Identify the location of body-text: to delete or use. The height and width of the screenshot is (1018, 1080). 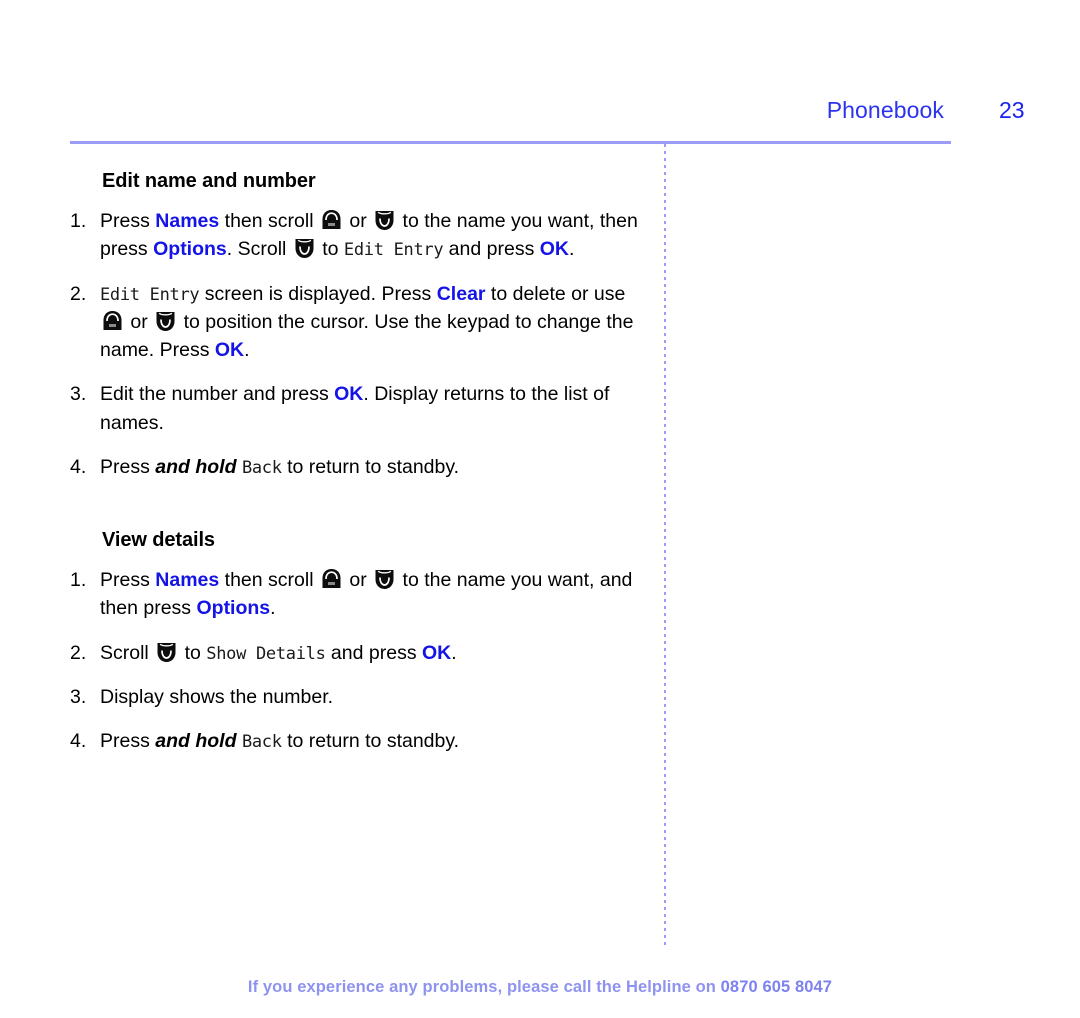
(555, 293).